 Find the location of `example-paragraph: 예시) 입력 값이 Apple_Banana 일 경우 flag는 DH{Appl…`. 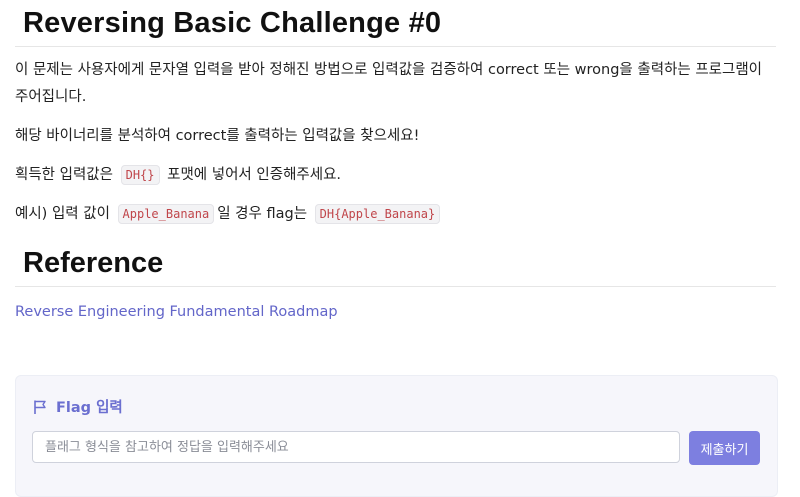

example-paragraph: 예시) 입력 값이 Apple_Banana 일 경우 flag는 DH{Appl… is located at coordinates (395, 214).